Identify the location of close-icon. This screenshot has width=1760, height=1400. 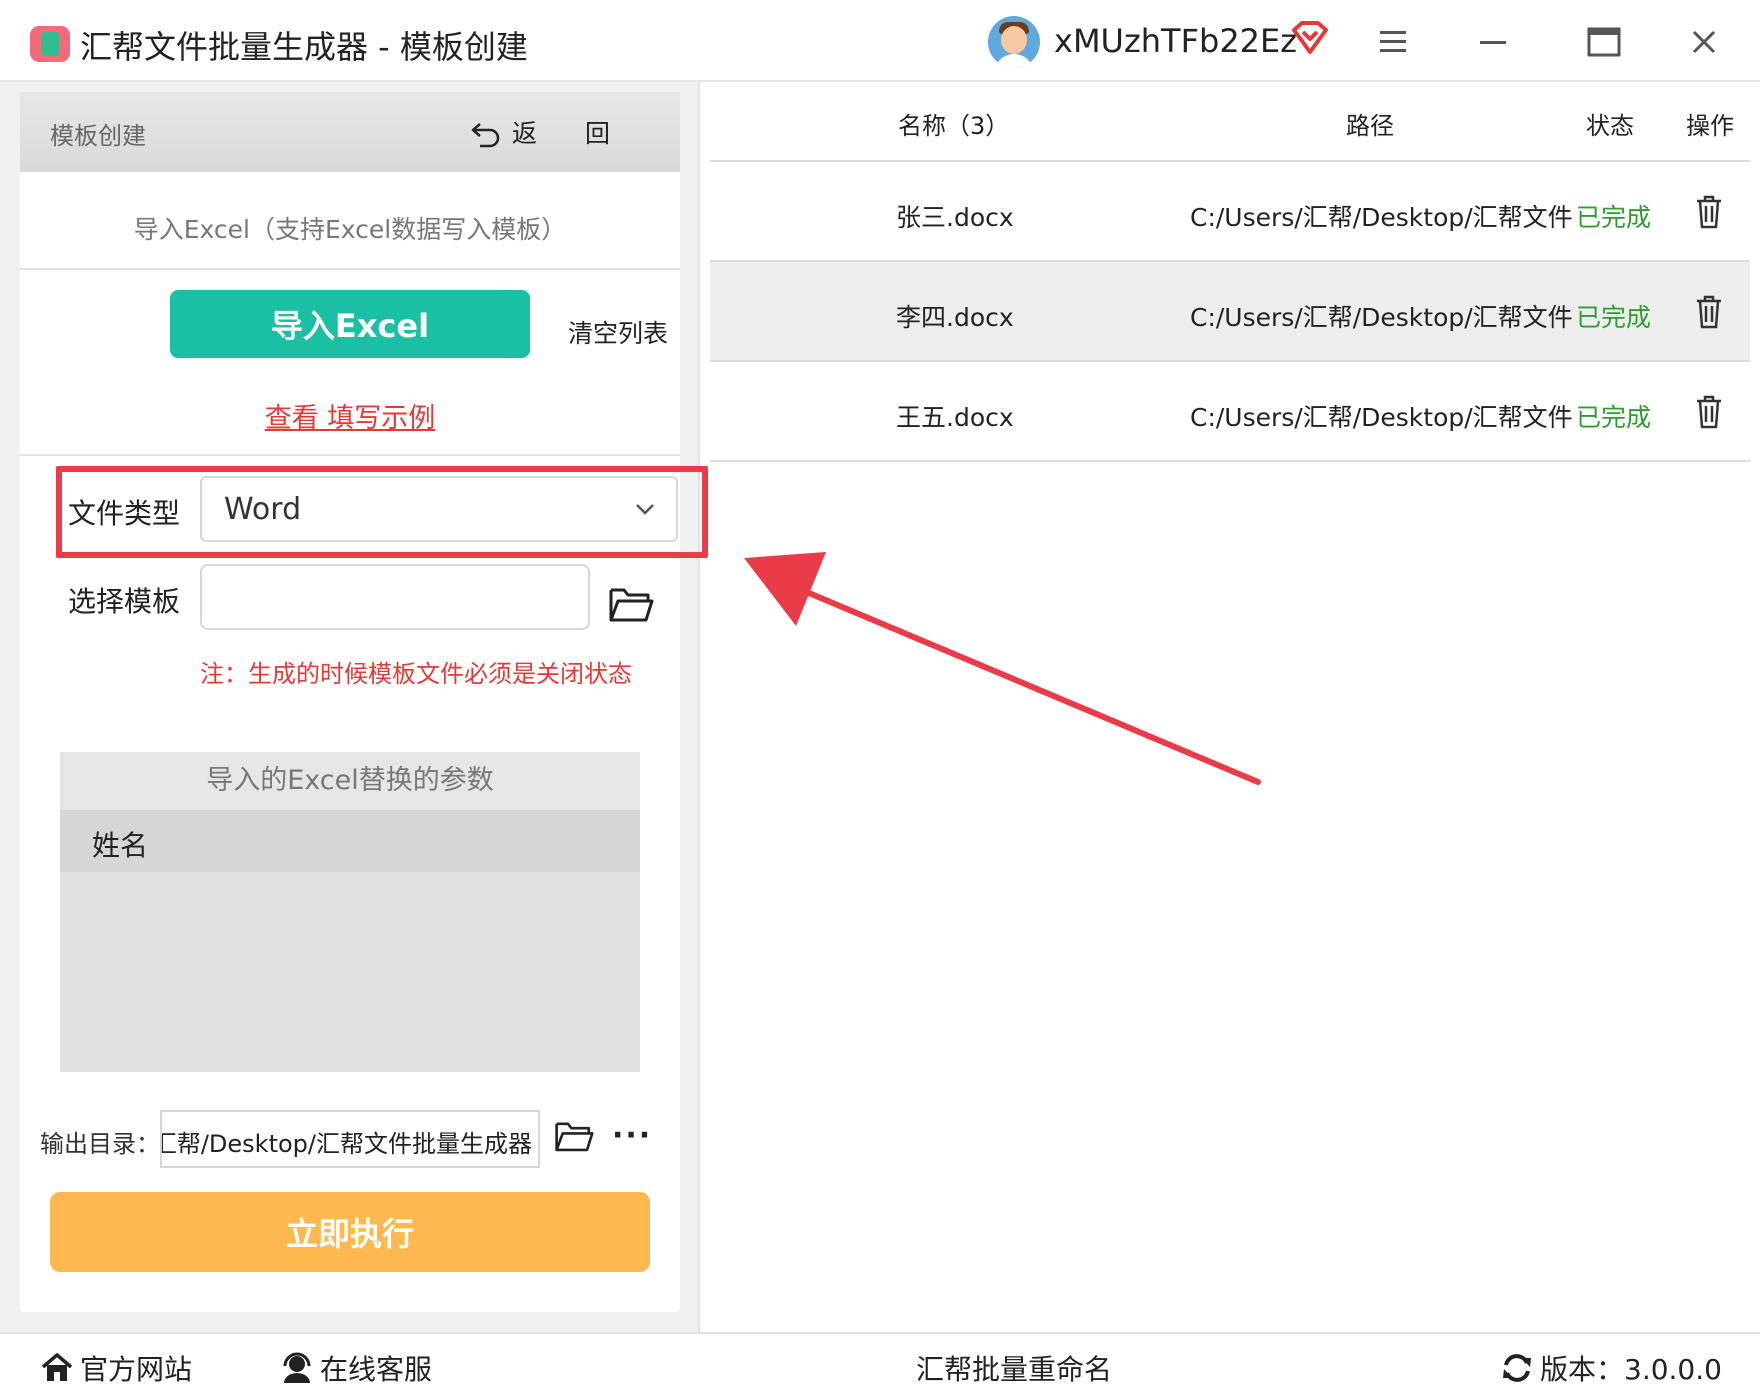
(1704, 42).